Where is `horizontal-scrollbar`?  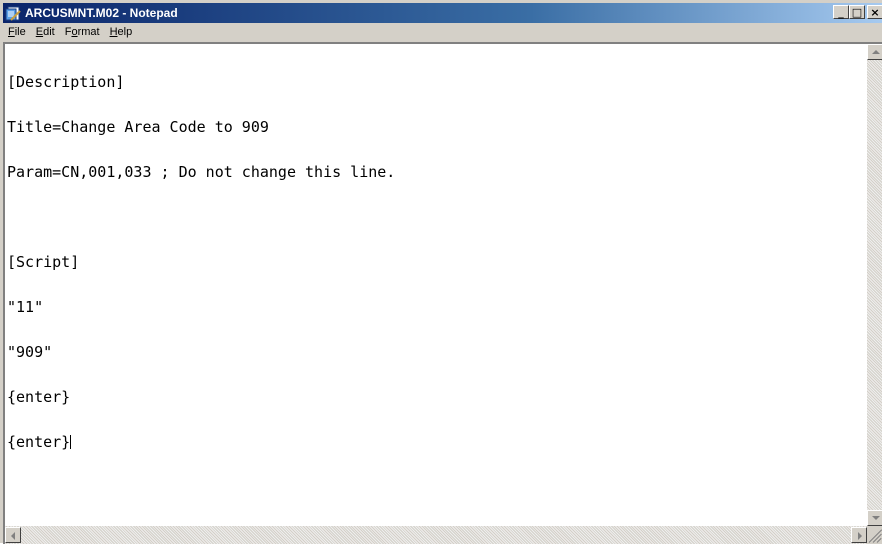 horizontal-scrollbar is located at coordinates (436, 535).